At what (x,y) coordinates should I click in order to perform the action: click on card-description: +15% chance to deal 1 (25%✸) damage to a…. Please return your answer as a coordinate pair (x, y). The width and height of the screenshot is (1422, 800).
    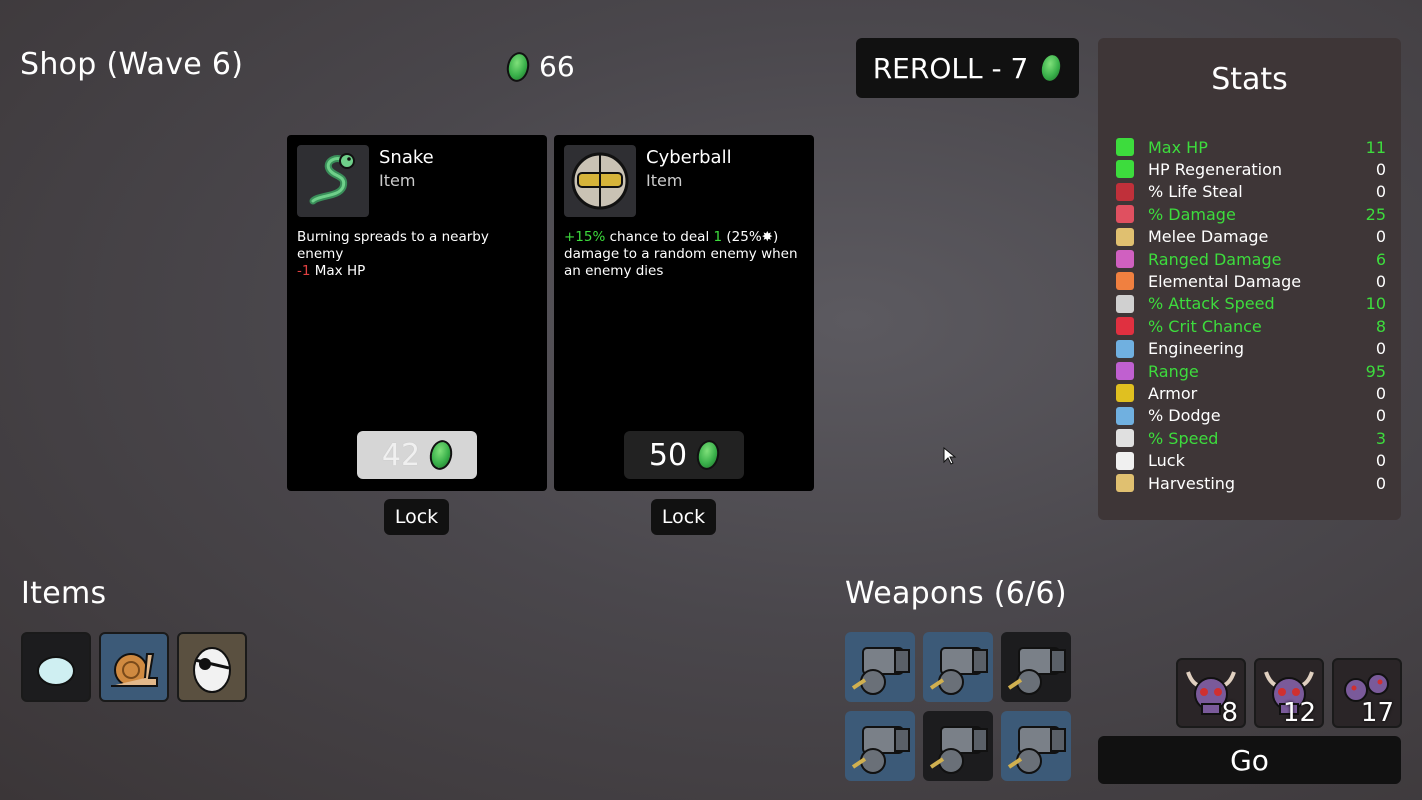
    Looking at the image, I should click on (681, 254).